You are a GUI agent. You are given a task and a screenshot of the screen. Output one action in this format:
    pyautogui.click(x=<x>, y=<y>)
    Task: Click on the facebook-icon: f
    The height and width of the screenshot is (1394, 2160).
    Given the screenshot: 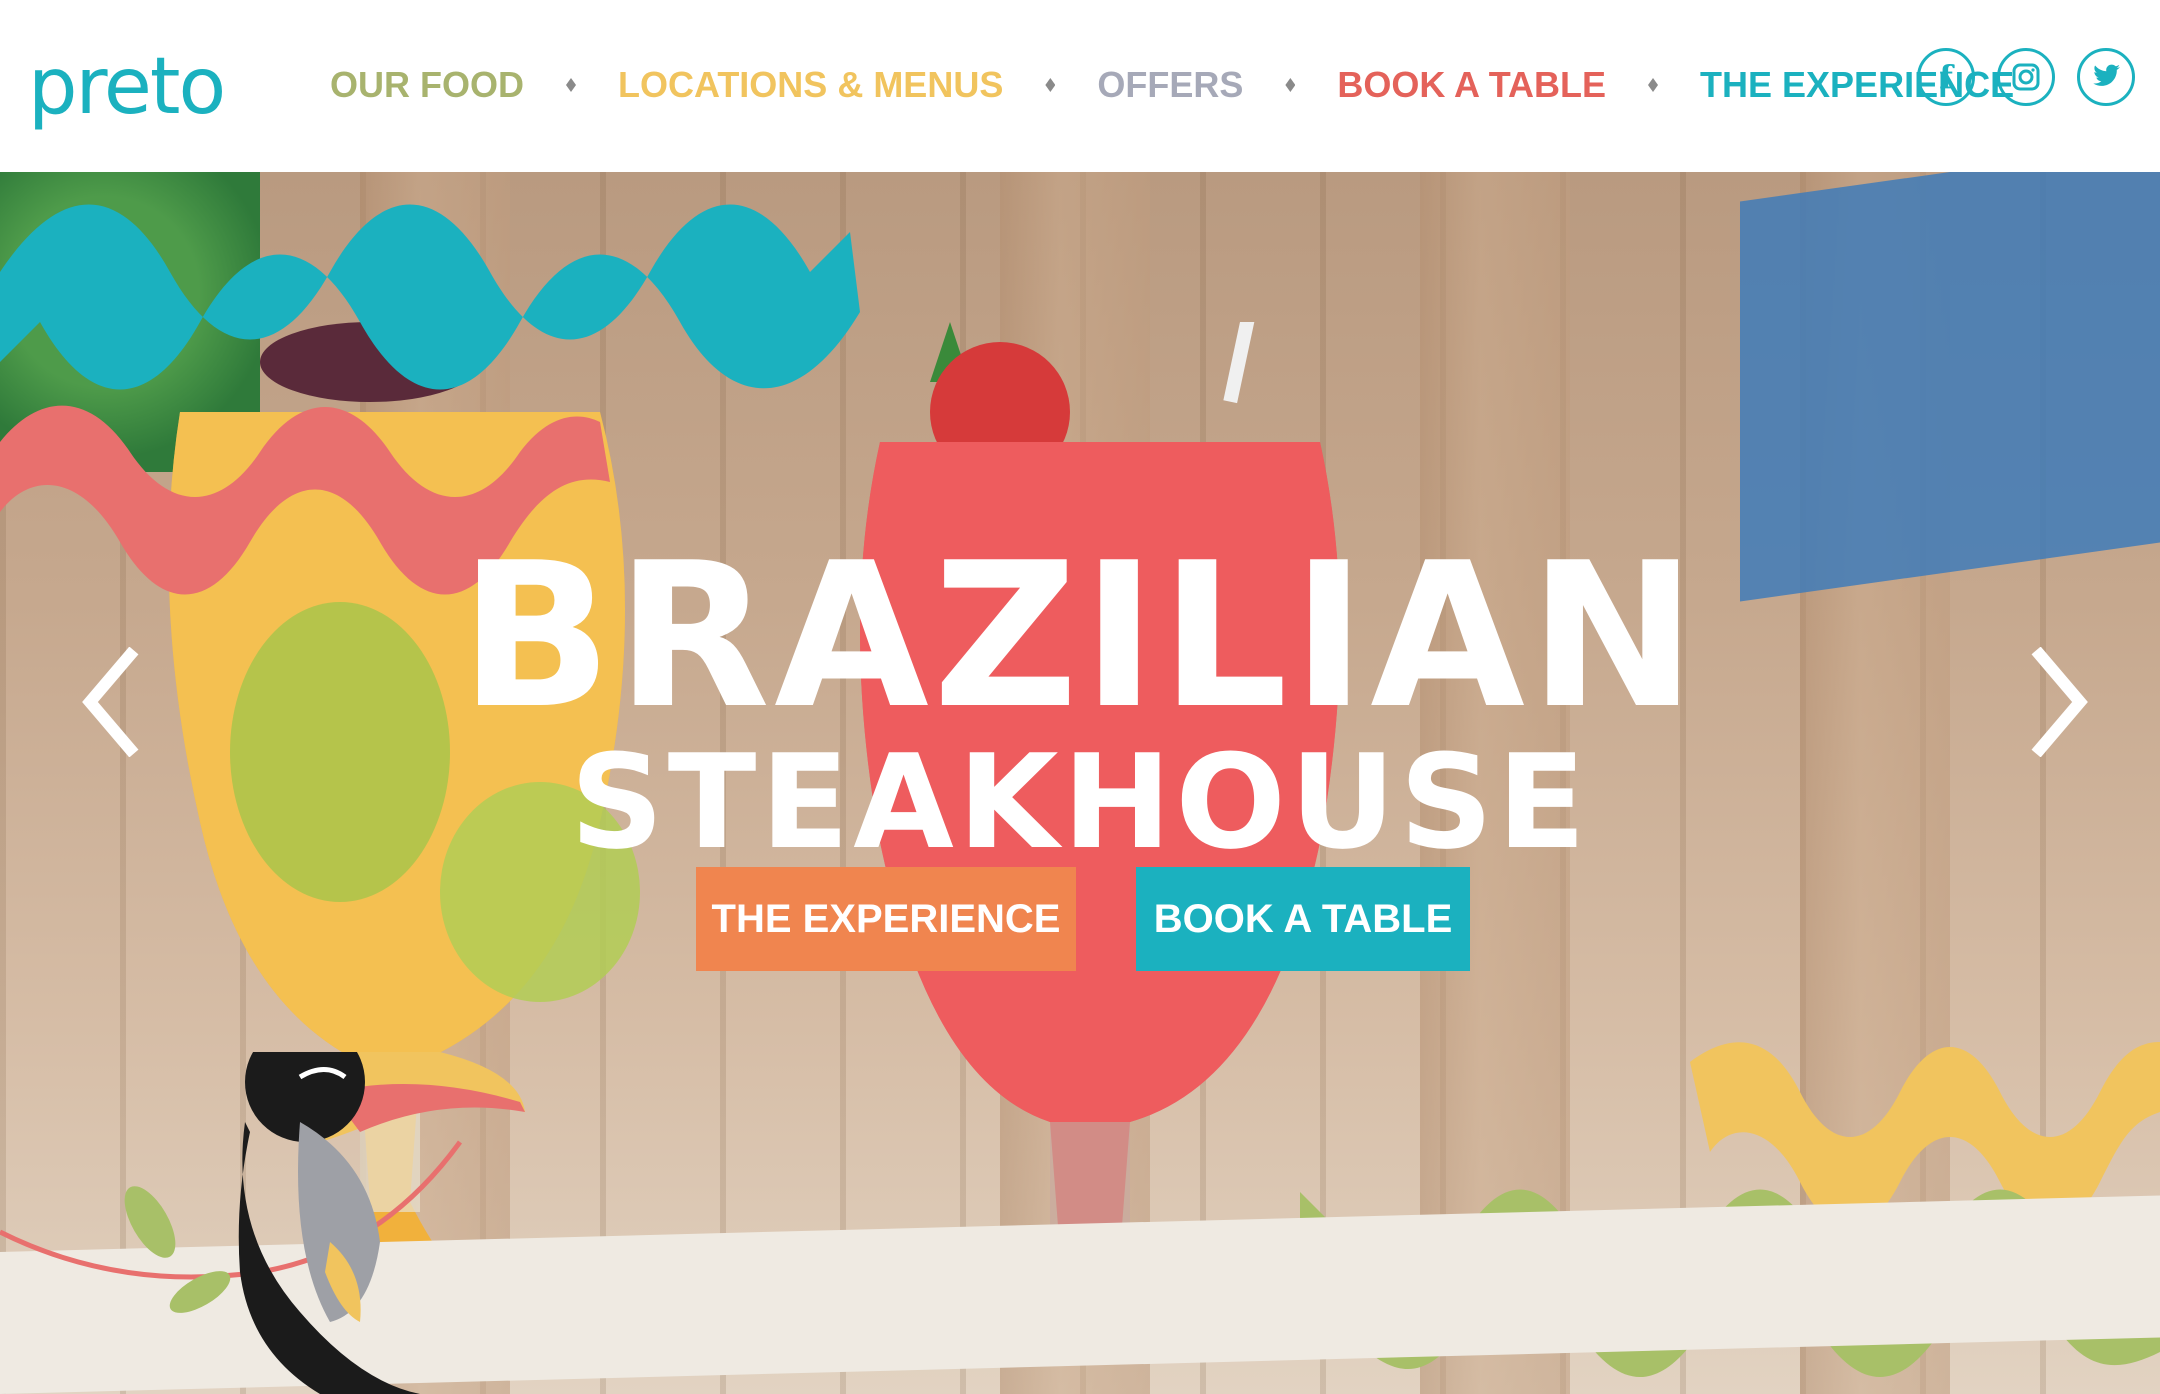 What is the action you would take?
    pyautogui.click(x=1946, y=77)
    